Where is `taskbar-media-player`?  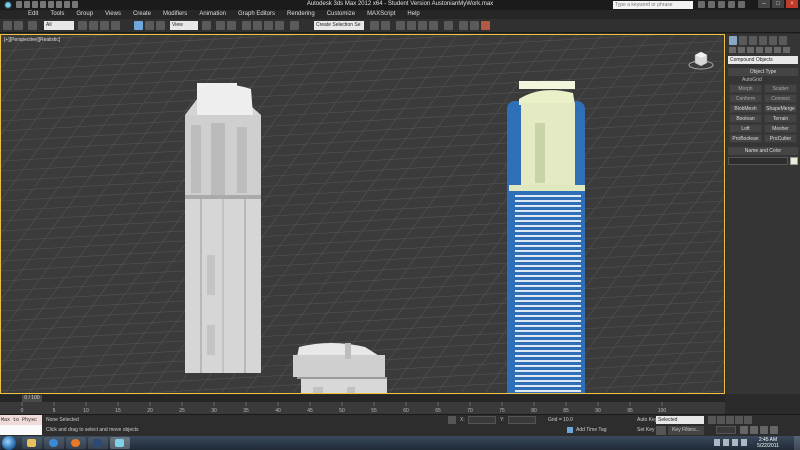 taskbar-media-player is located at coordinates (54, 443).